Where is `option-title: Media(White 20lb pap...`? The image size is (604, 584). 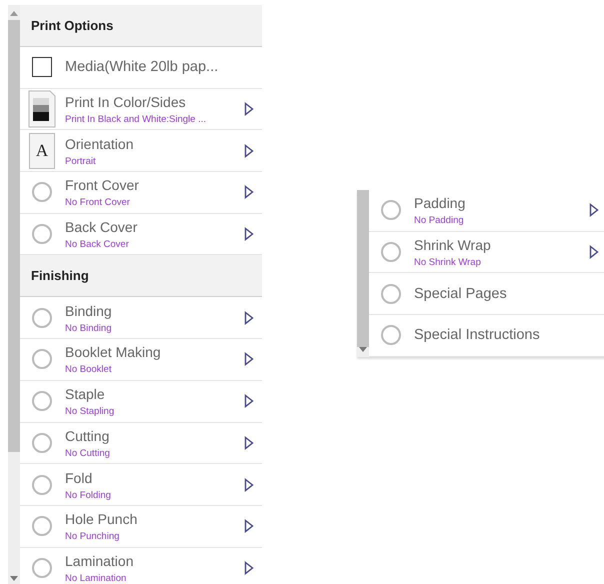 option-title: Media(White 20lb pap... is located at coordinates (141, 67).